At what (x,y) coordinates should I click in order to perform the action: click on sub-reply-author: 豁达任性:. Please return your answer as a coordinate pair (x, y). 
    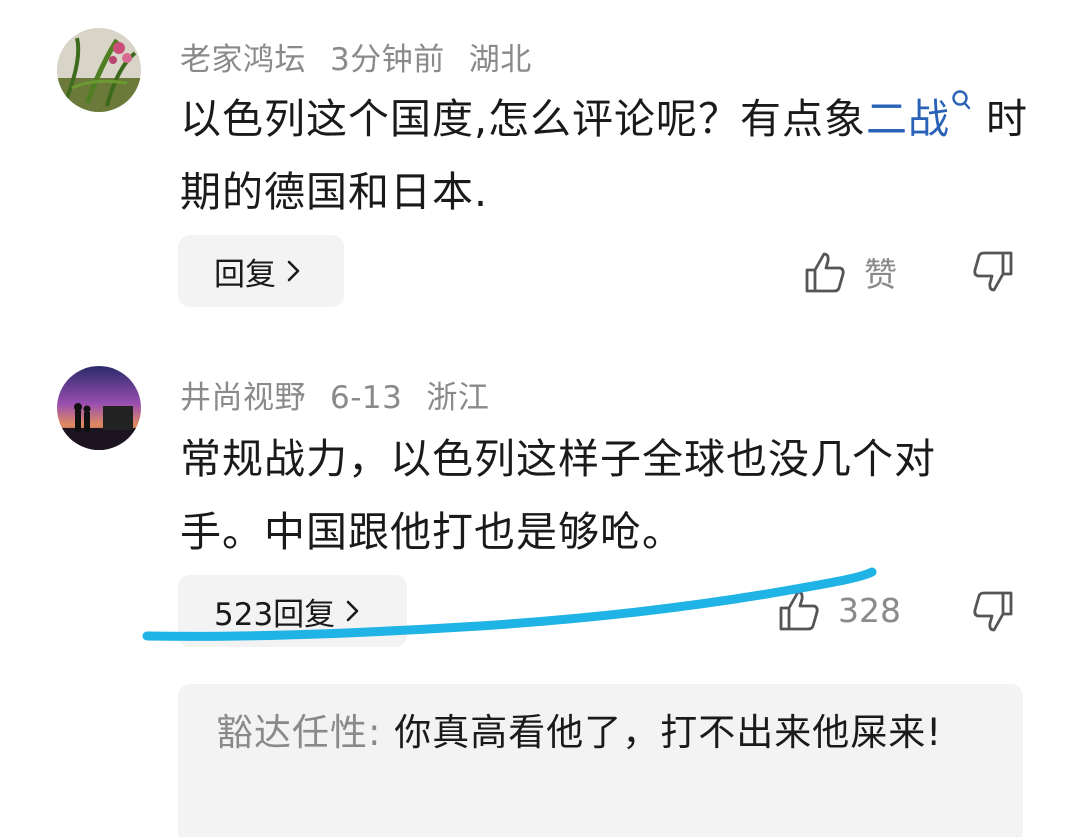
    Looking at the image, I should click on (298, 732).